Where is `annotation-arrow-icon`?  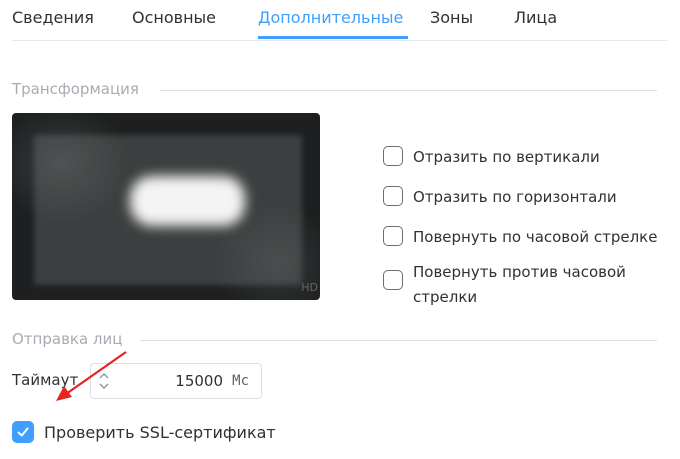
annotation-arrow-icon is located at coordinates (91, 376).